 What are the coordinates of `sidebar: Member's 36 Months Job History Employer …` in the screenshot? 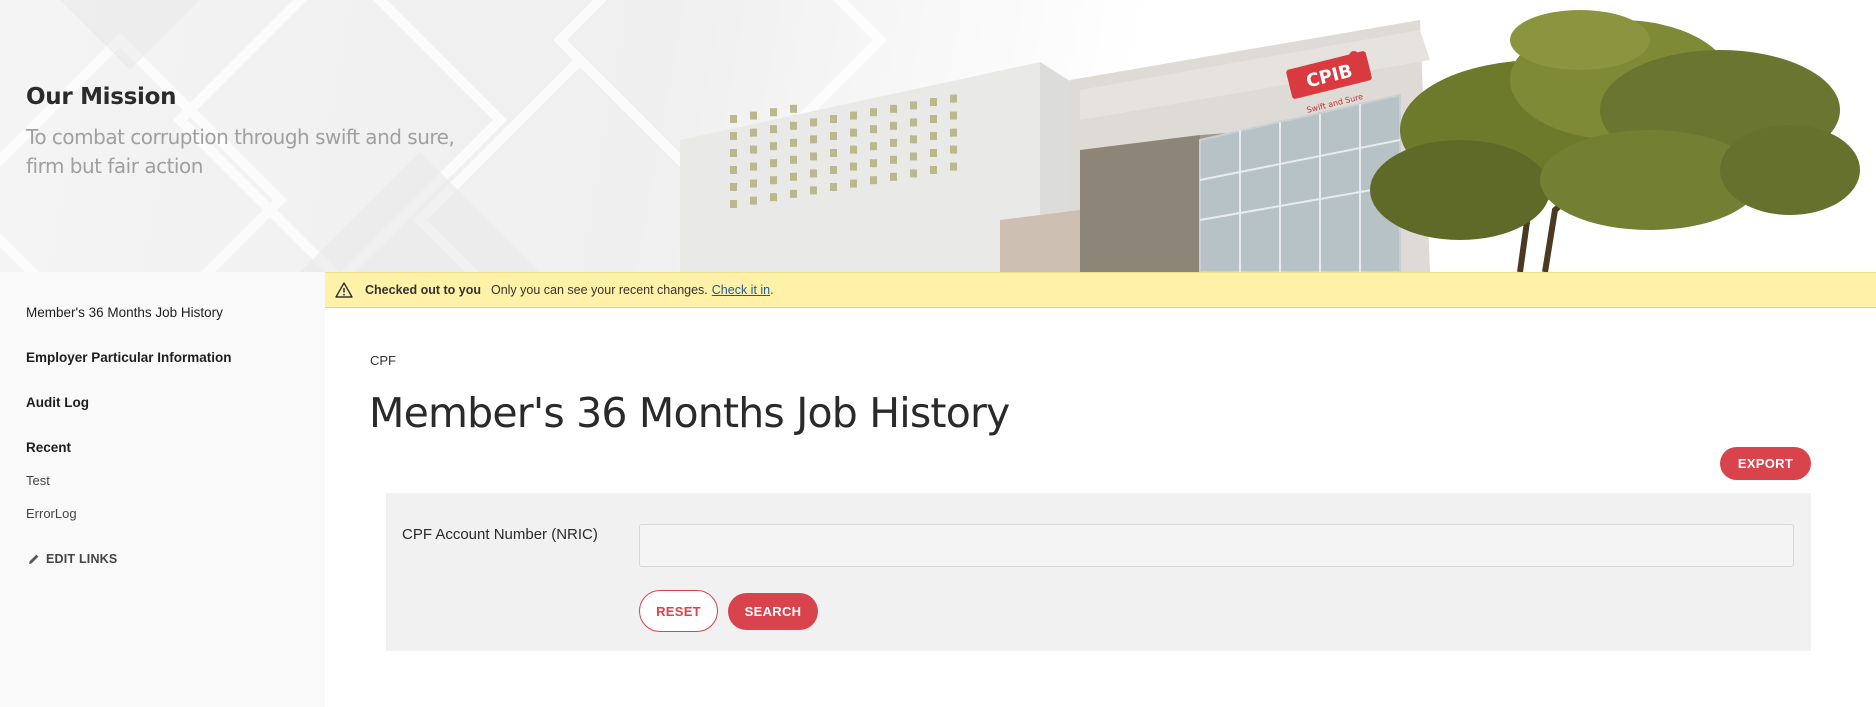 It's located at (162, 489).